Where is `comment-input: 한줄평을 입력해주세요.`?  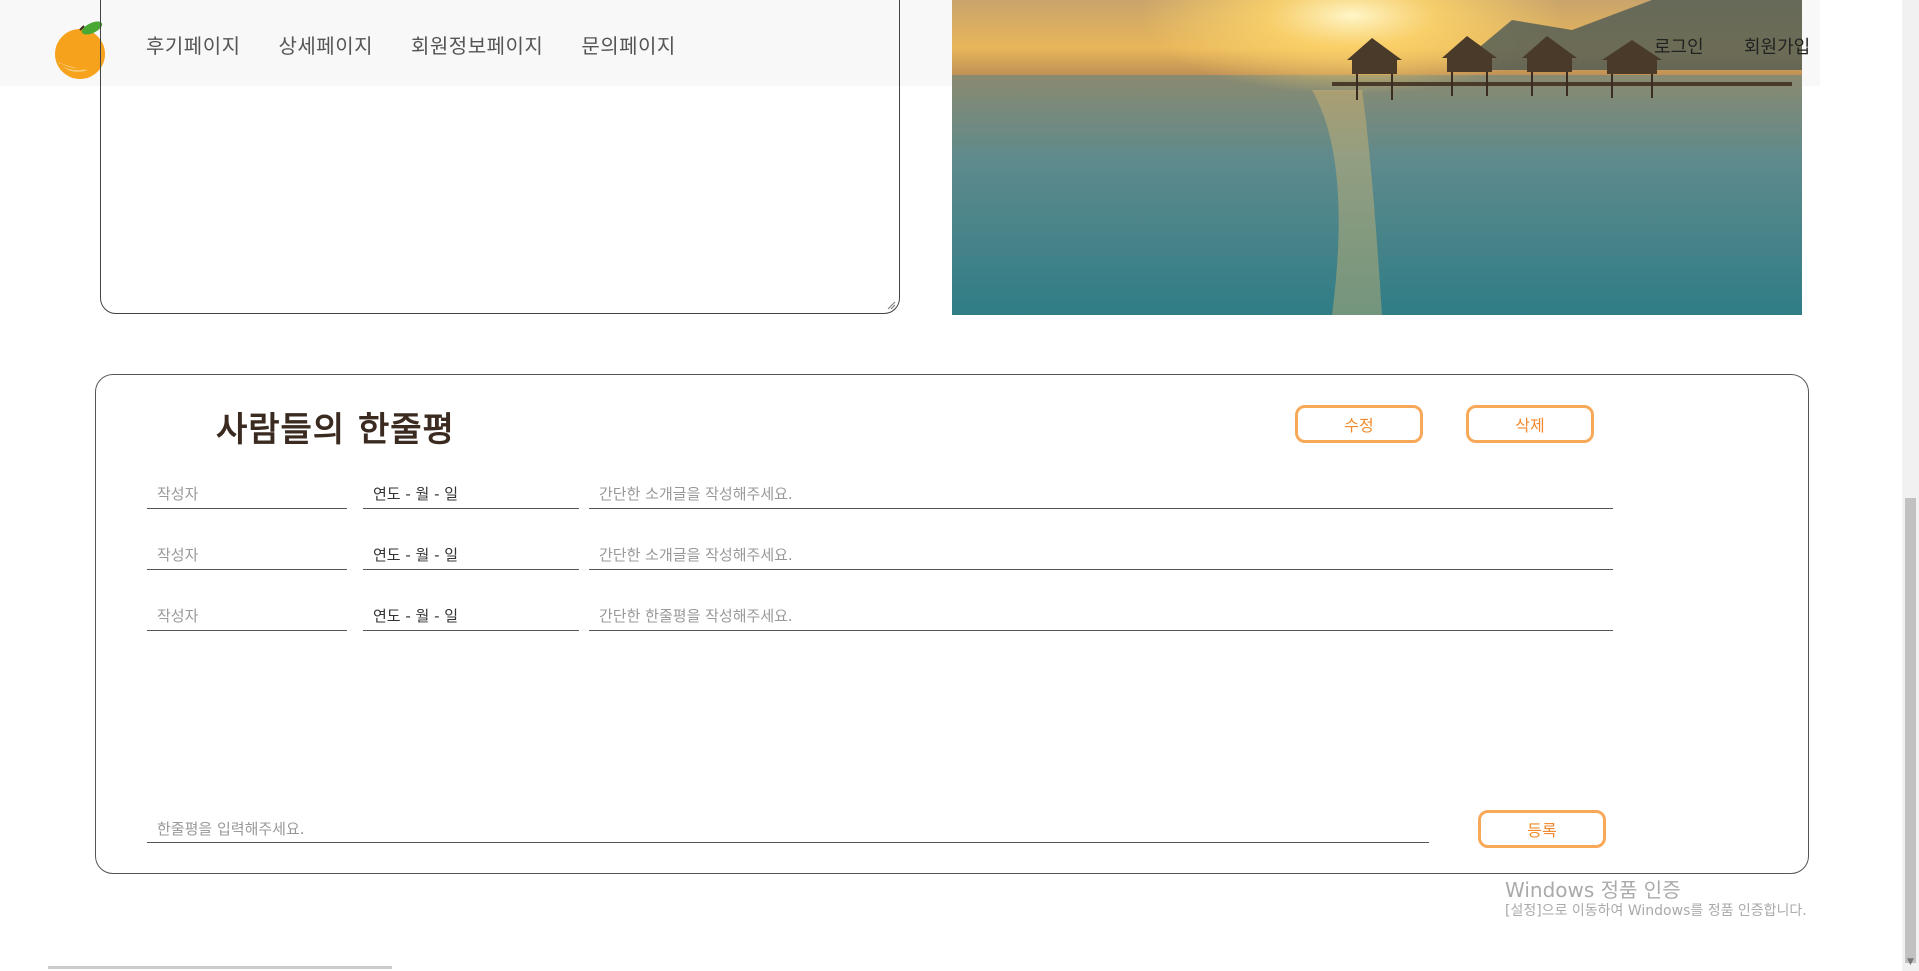
comment-input: 한줄평을 입력해주세요. is located at coordinates (788, 829).